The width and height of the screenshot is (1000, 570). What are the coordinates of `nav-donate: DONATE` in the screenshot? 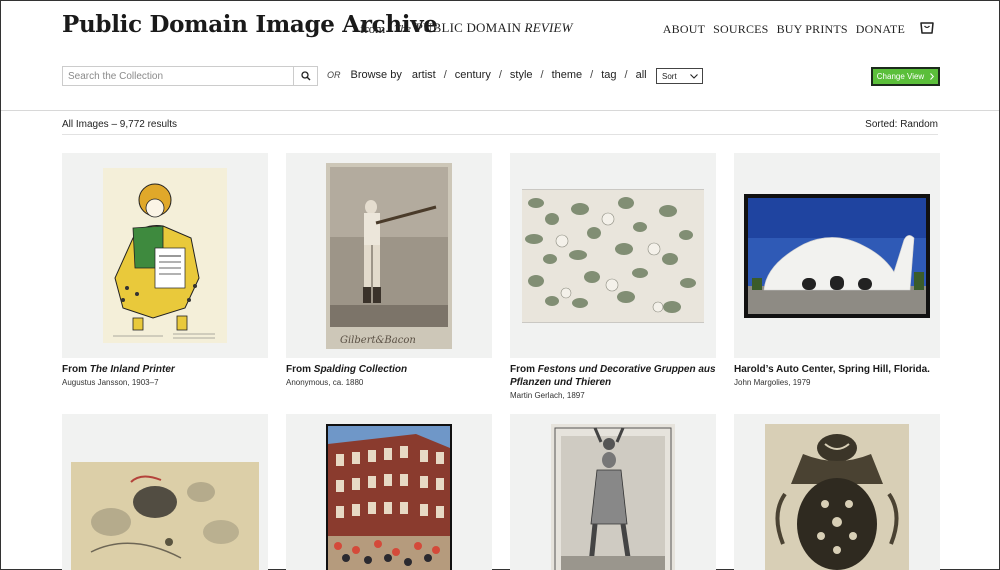 It's located at (880, 29).